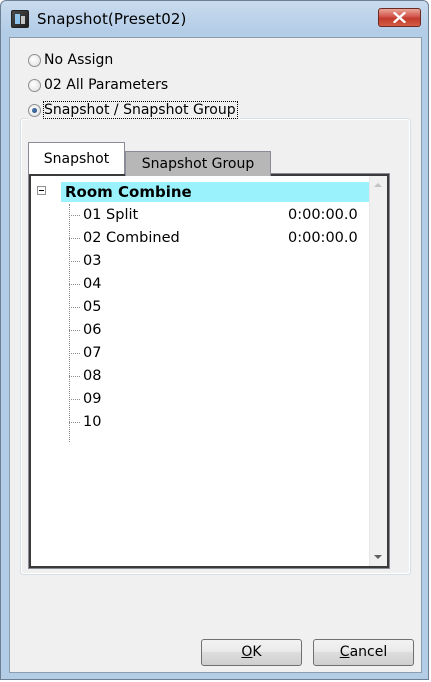  I want to click on radio-all-parameters: 02 All Parameters, so click(98, 85).